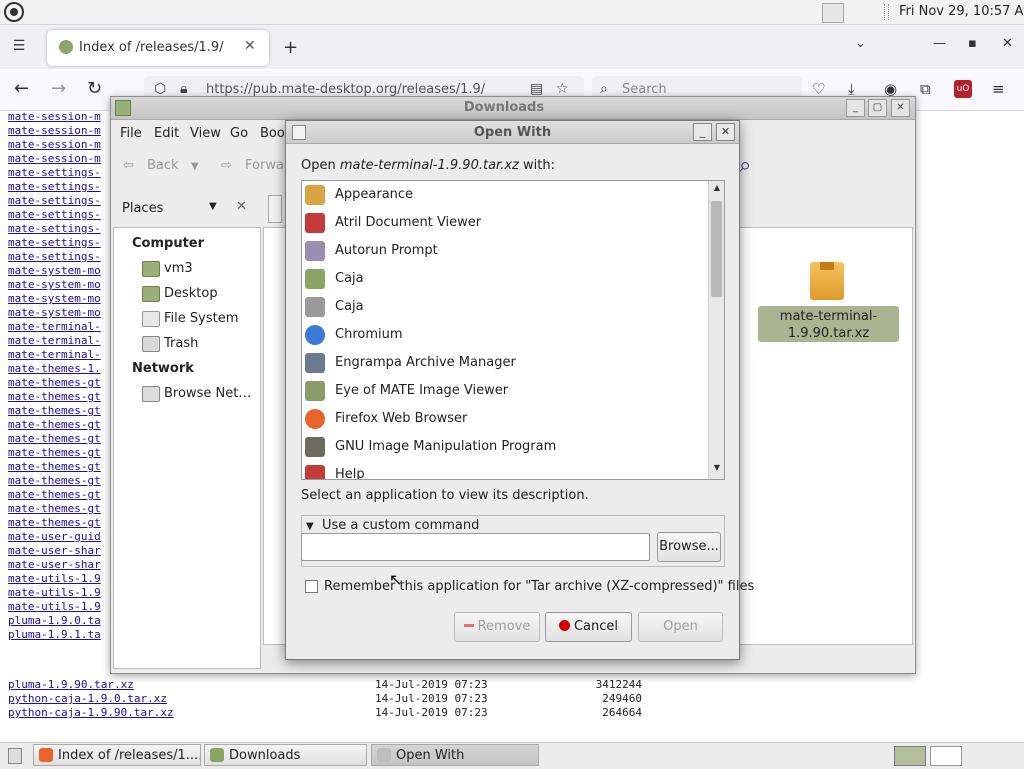 Image resolution: width=1024 pixels, height=769 pixels. Describe the element at coordinates (128, 165) in the screenshot. I see `back-arrow-icon: ⇦` at that location.